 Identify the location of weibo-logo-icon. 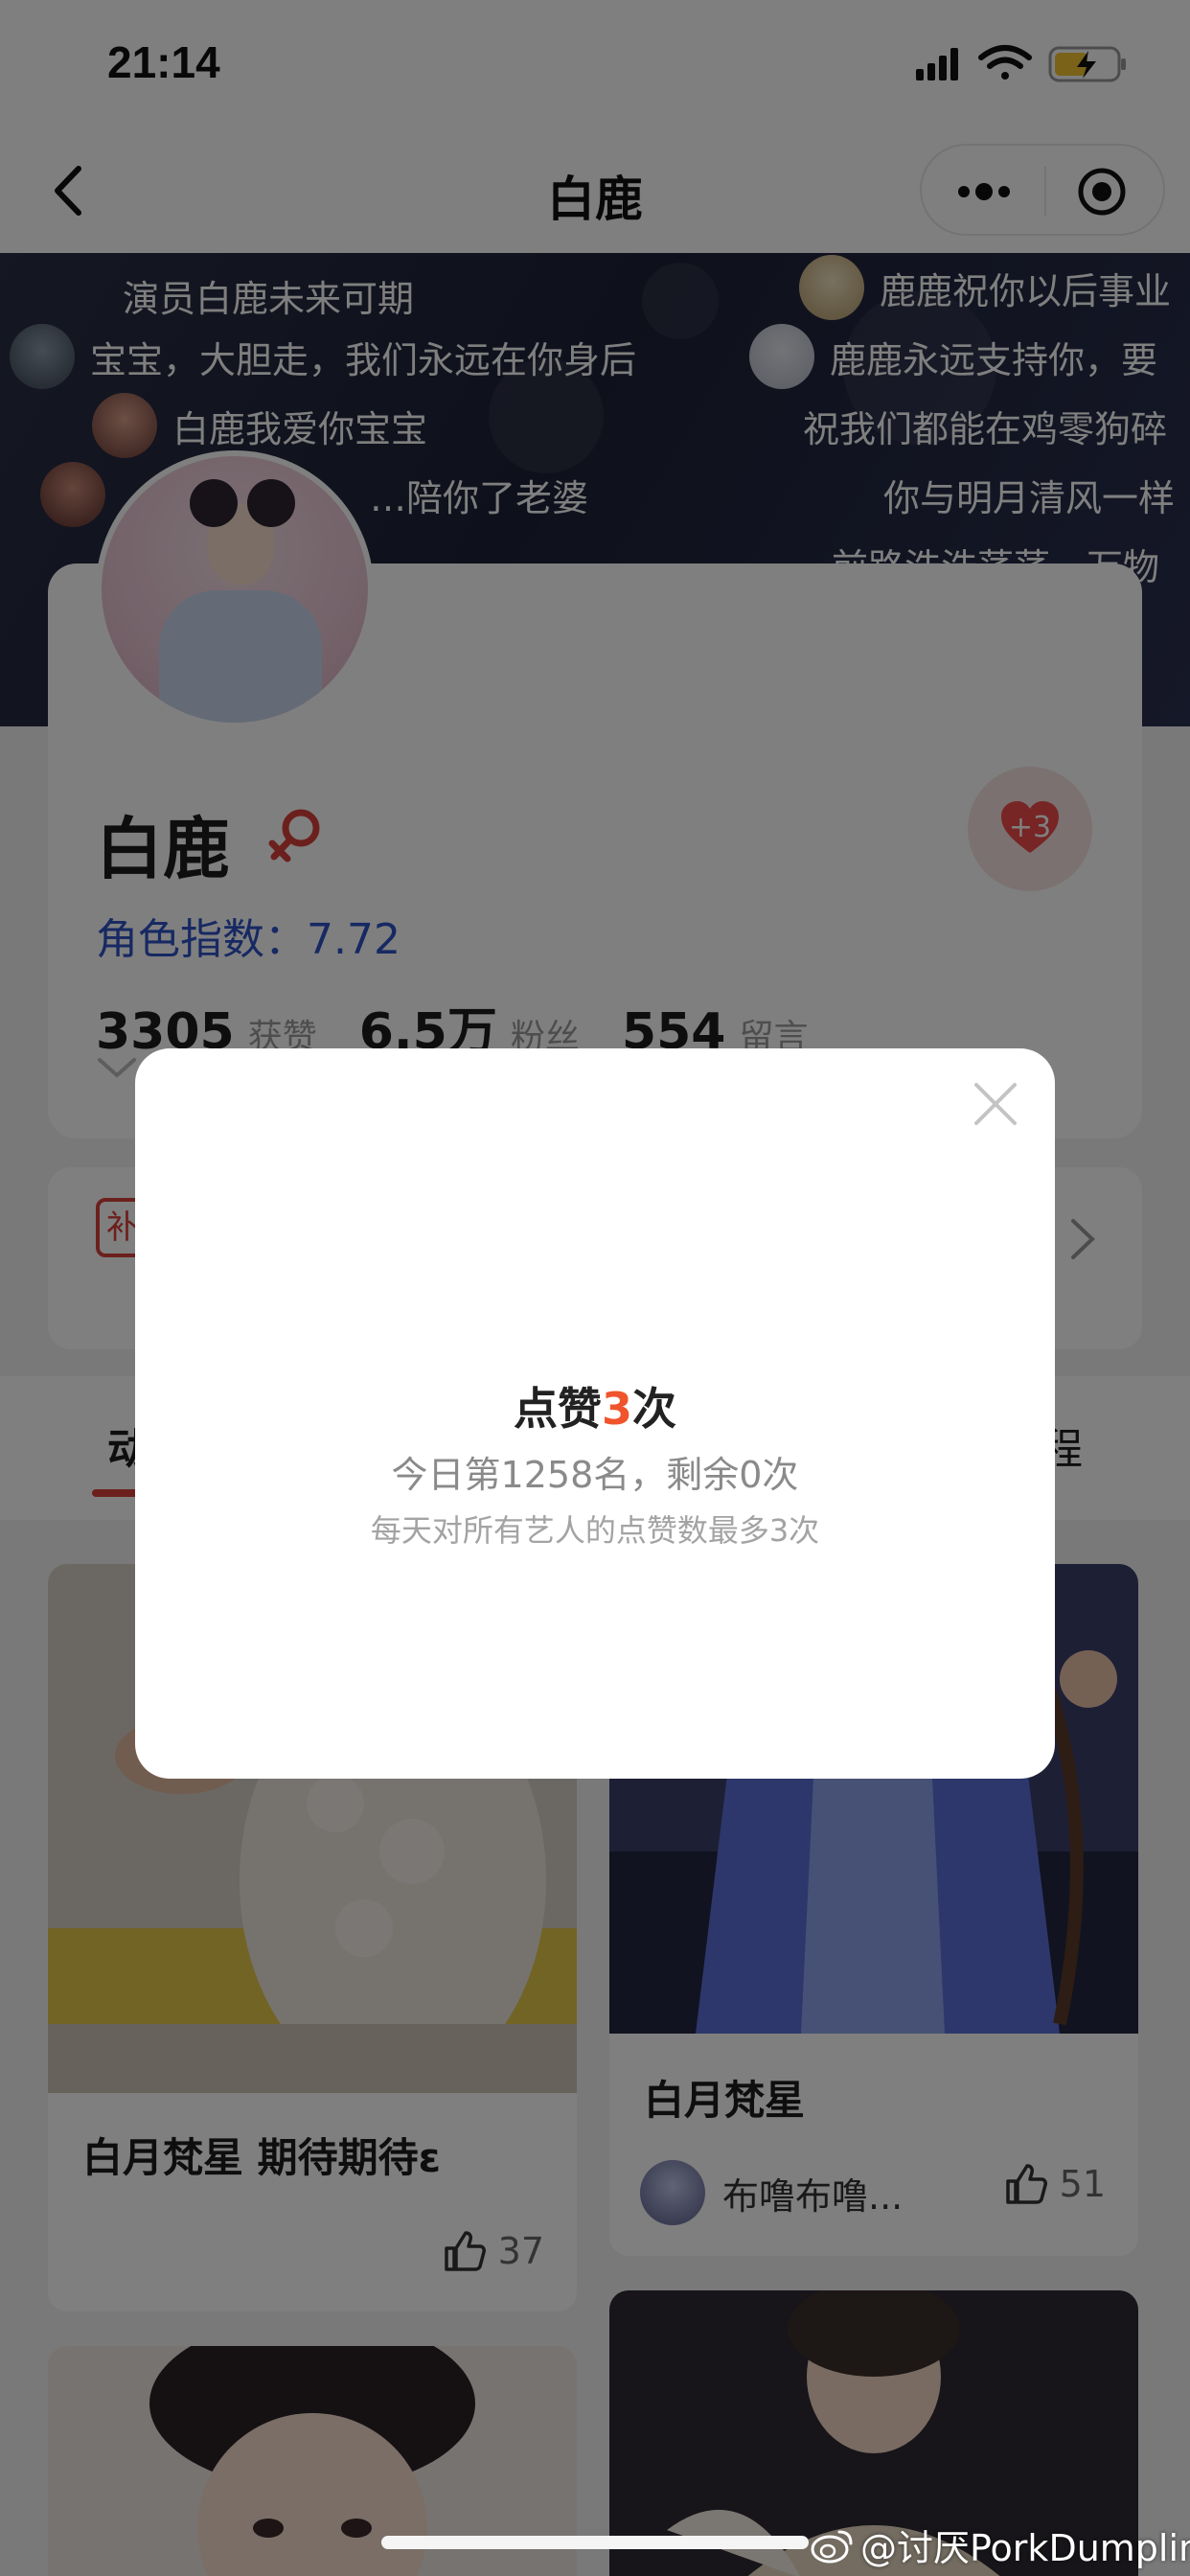
(832, 2546).